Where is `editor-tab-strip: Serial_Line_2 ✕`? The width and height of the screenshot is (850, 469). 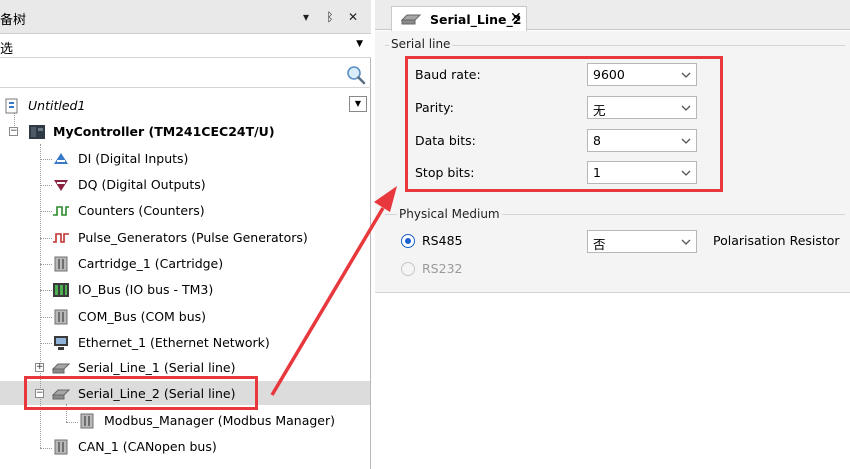
editor-tab-strip: Serial_Line_2 ✕ is located at coordinates (612, 15).